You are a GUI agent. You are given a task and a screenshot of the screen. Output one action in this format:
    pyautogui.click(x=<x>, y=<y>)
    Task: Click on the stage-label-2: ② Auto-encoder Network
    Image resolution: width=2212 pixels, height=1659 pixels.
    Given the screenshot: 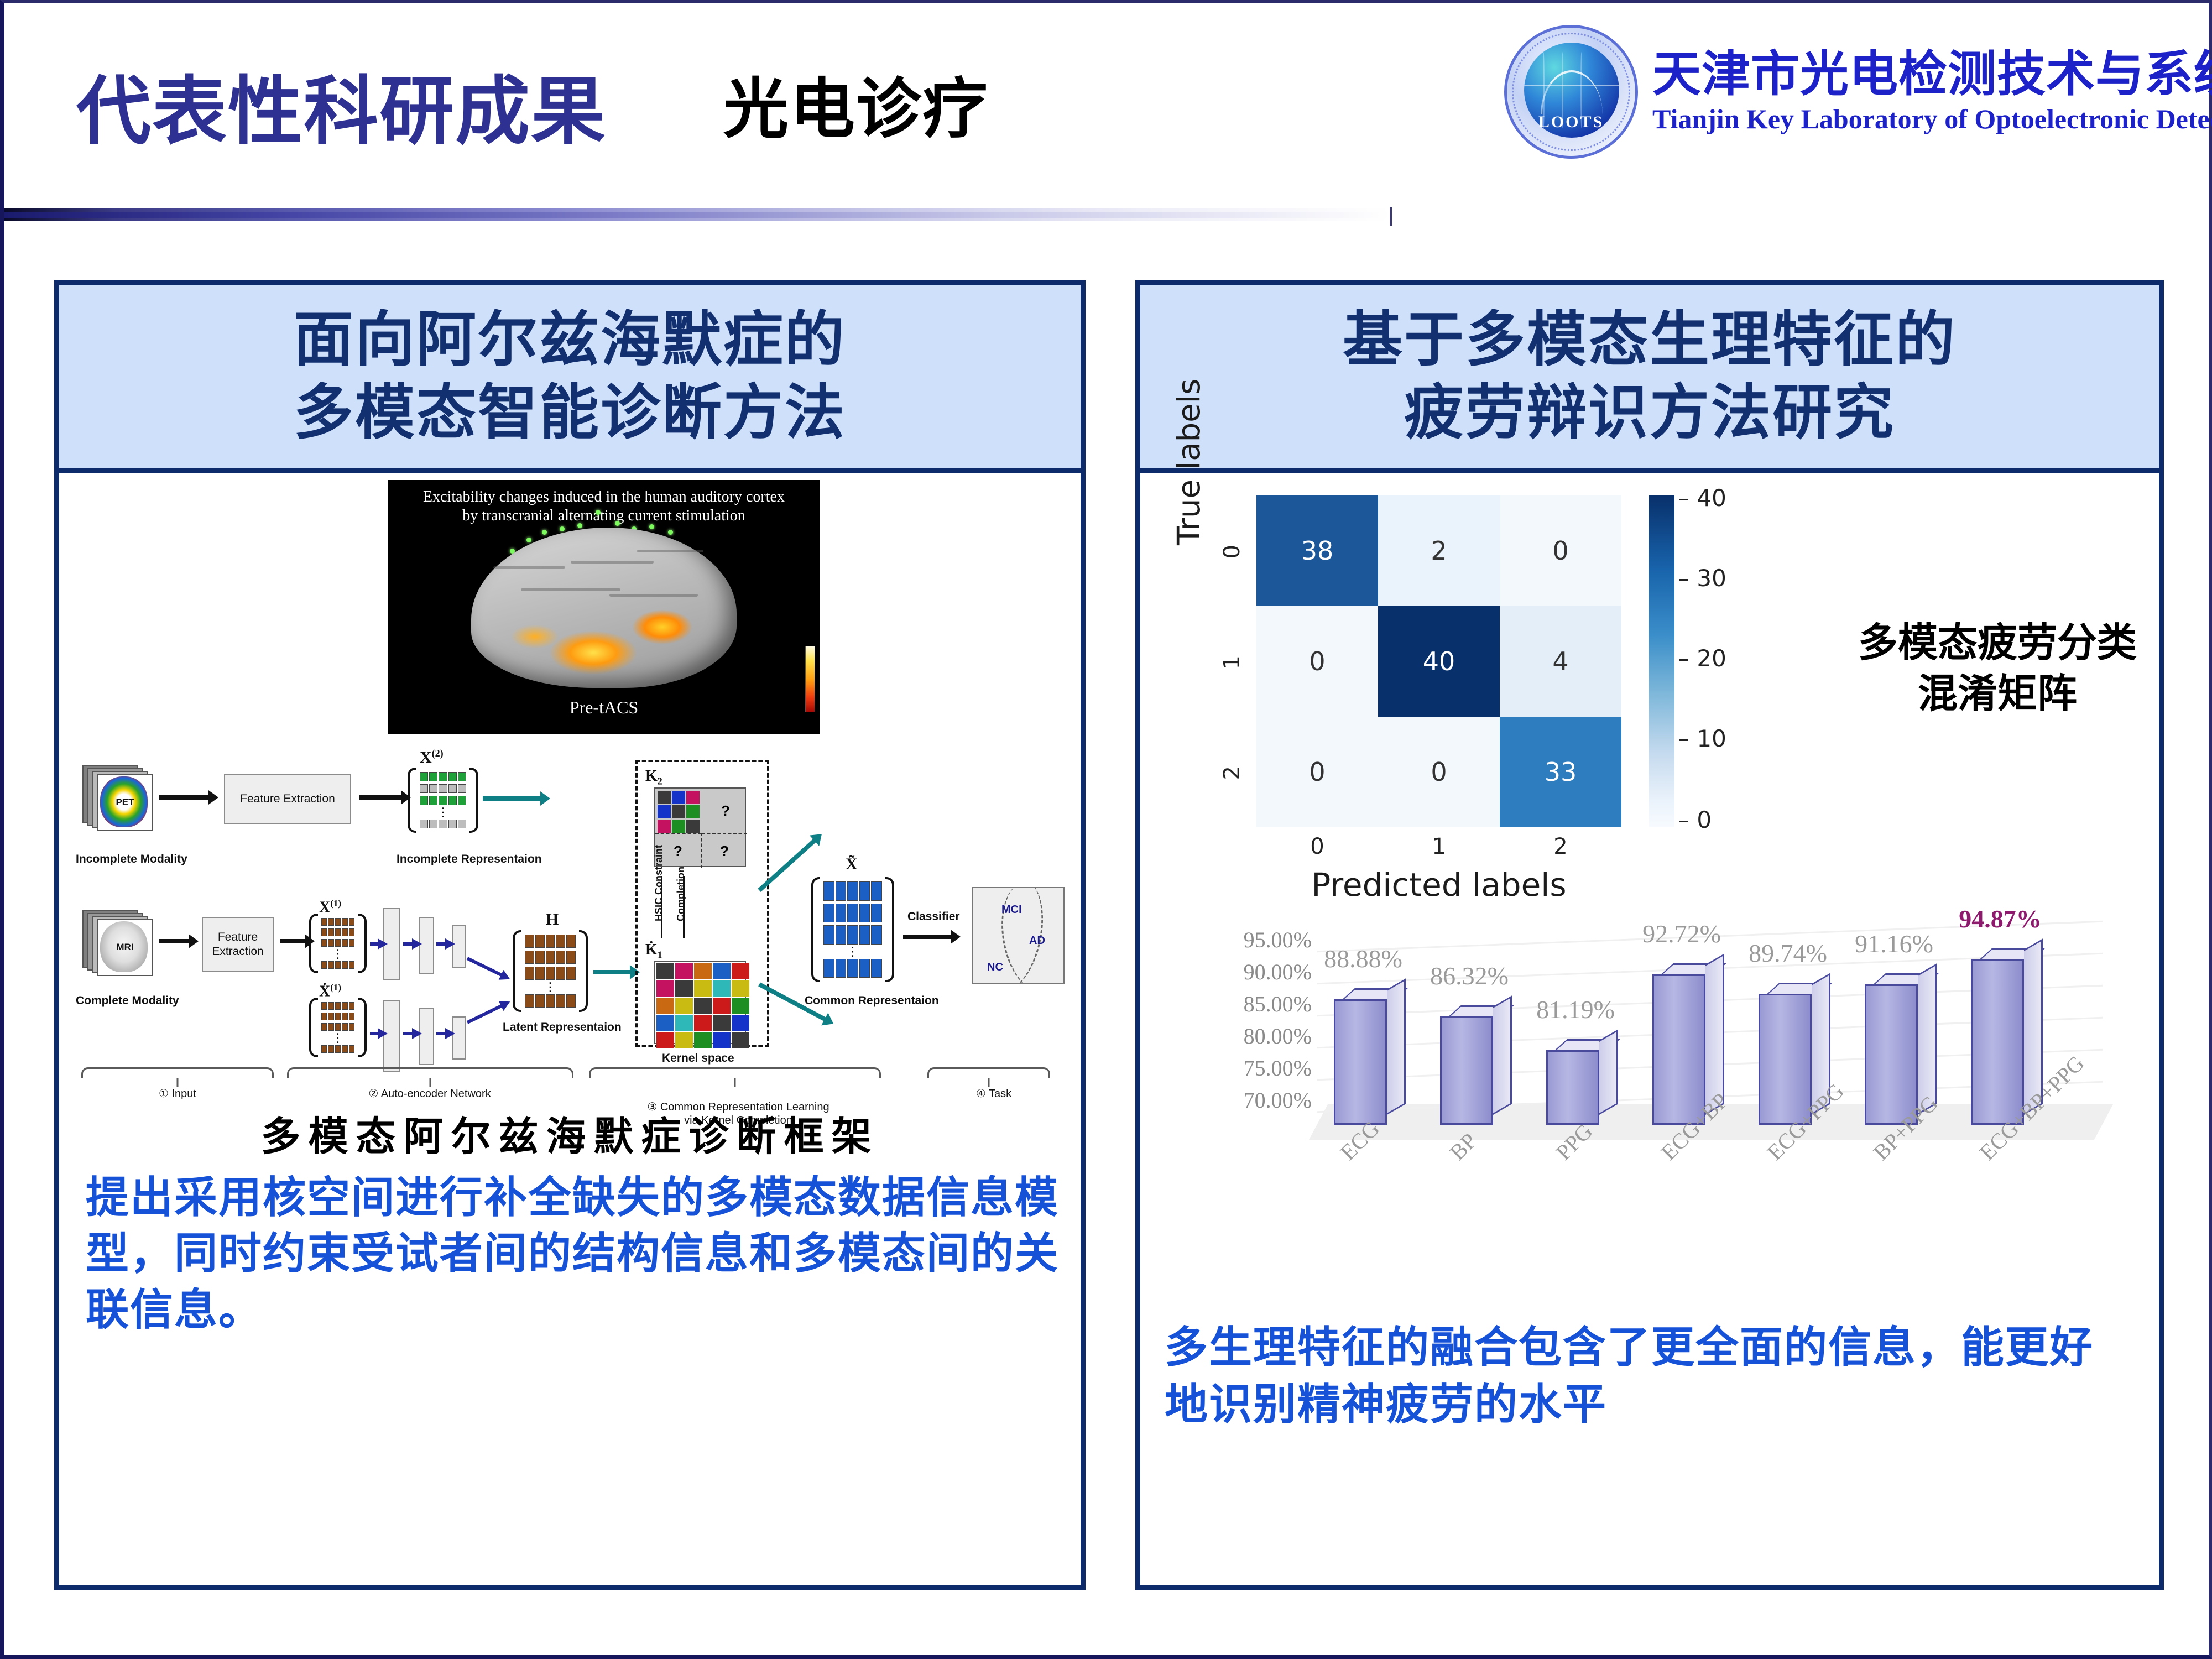 What is the action you would take?
    pyautogui.click(x=430, y=1094)
    